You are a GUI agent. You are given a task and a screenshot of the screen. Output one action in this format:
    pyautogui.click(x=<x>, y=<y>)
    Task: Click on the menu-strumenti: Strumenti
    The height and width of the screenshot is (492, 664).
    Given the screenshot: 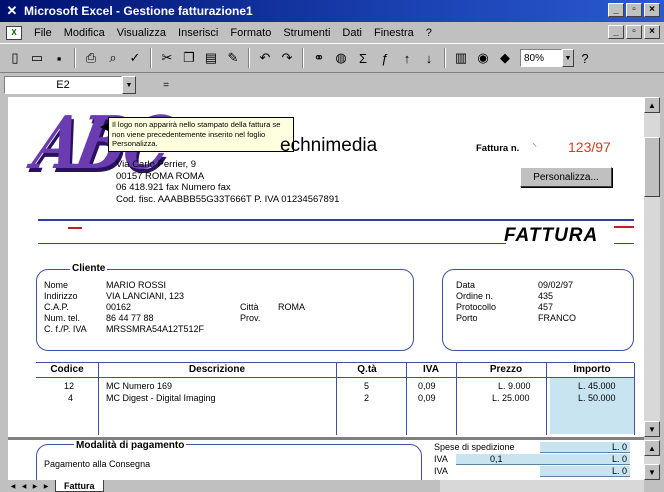 What is the action you would take?
    pyautogui.click(x=306, y=33)
    